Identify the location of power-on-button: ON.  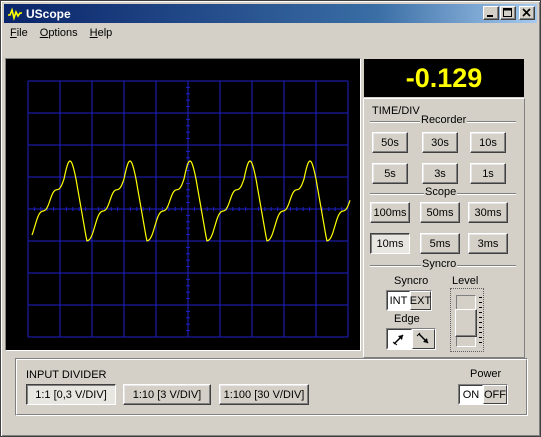
(471, 394).